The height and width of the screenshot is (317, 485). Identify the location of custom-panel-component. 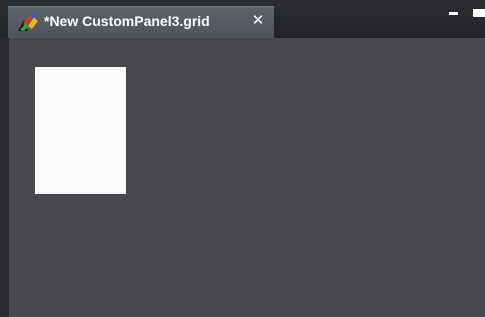
(80, 130).